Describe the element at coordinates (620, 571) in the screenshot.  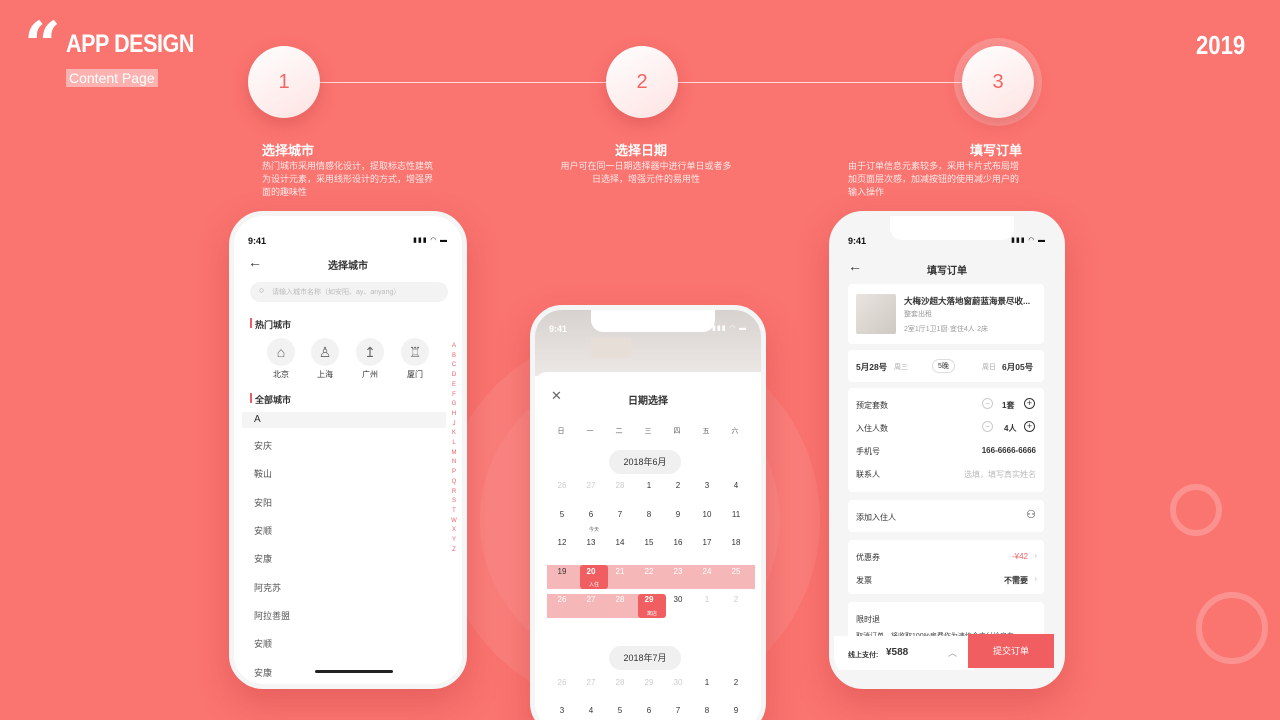
I see `calendar-day: 21` at that location.